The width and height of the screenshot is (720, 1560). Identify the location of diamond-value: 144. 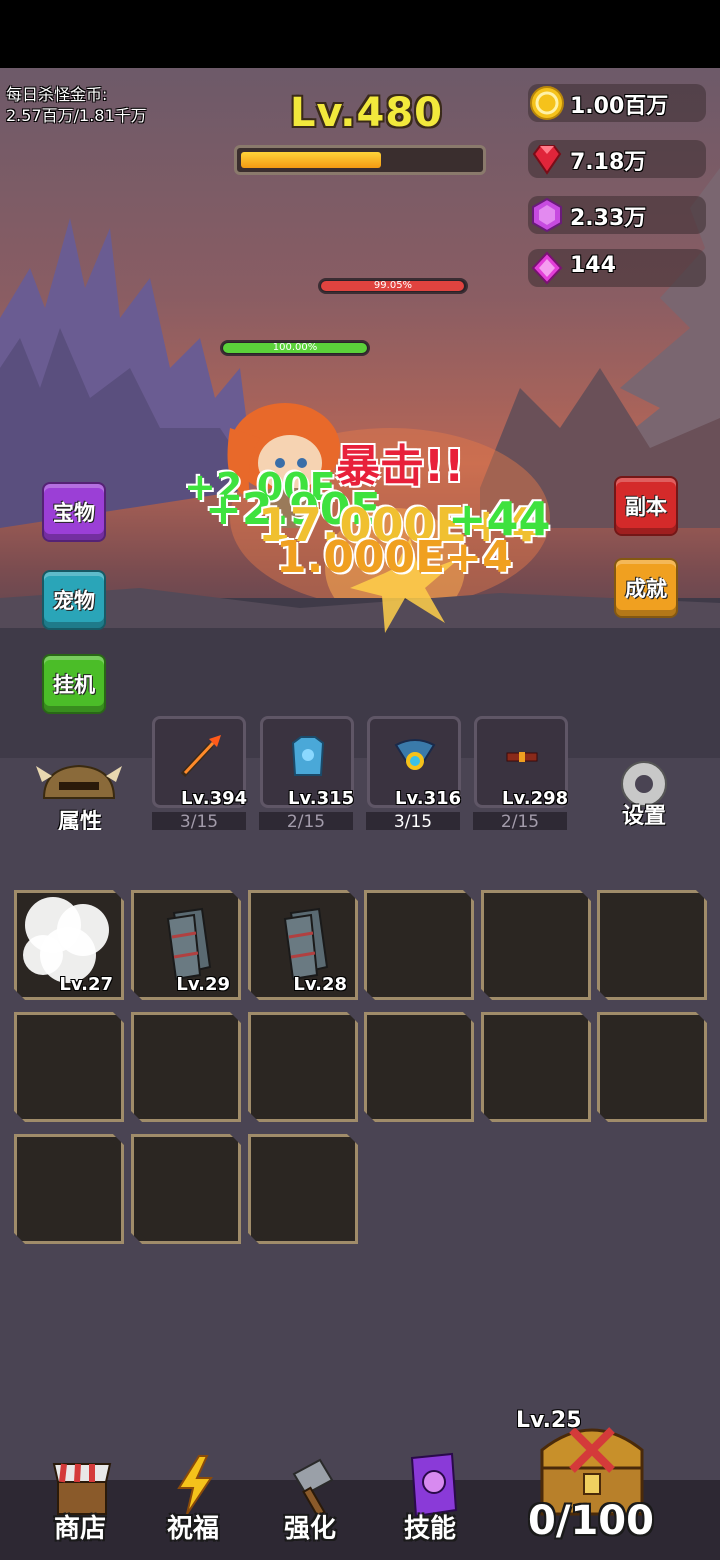
(593, 265).